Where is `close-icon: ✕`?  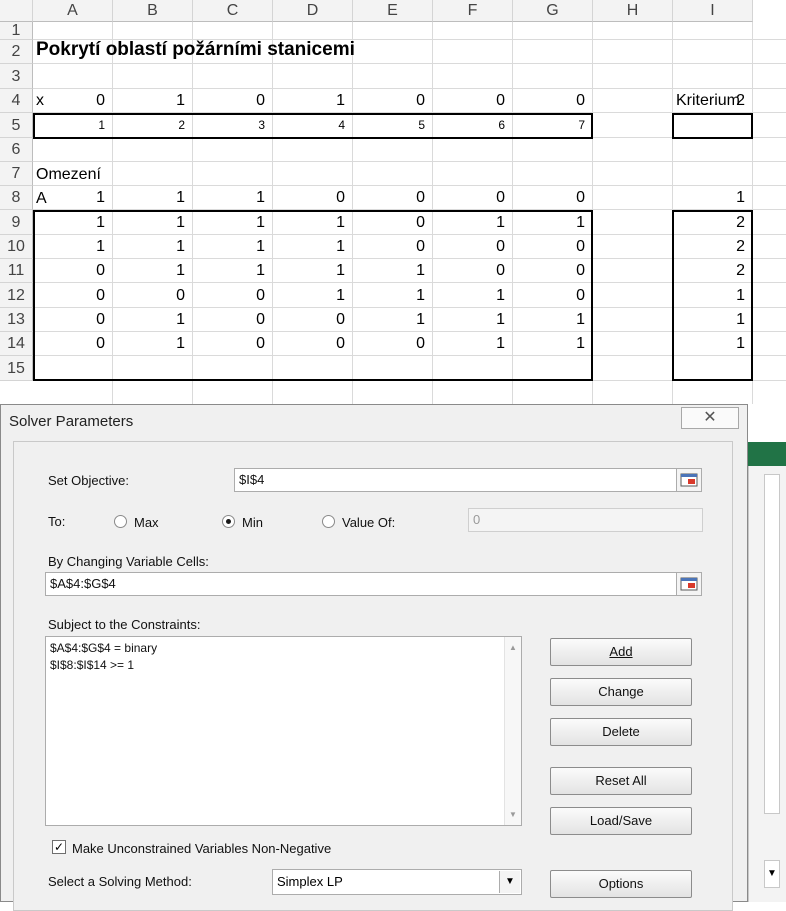 close-icon: ✕ is located at coordinates (710, 417).